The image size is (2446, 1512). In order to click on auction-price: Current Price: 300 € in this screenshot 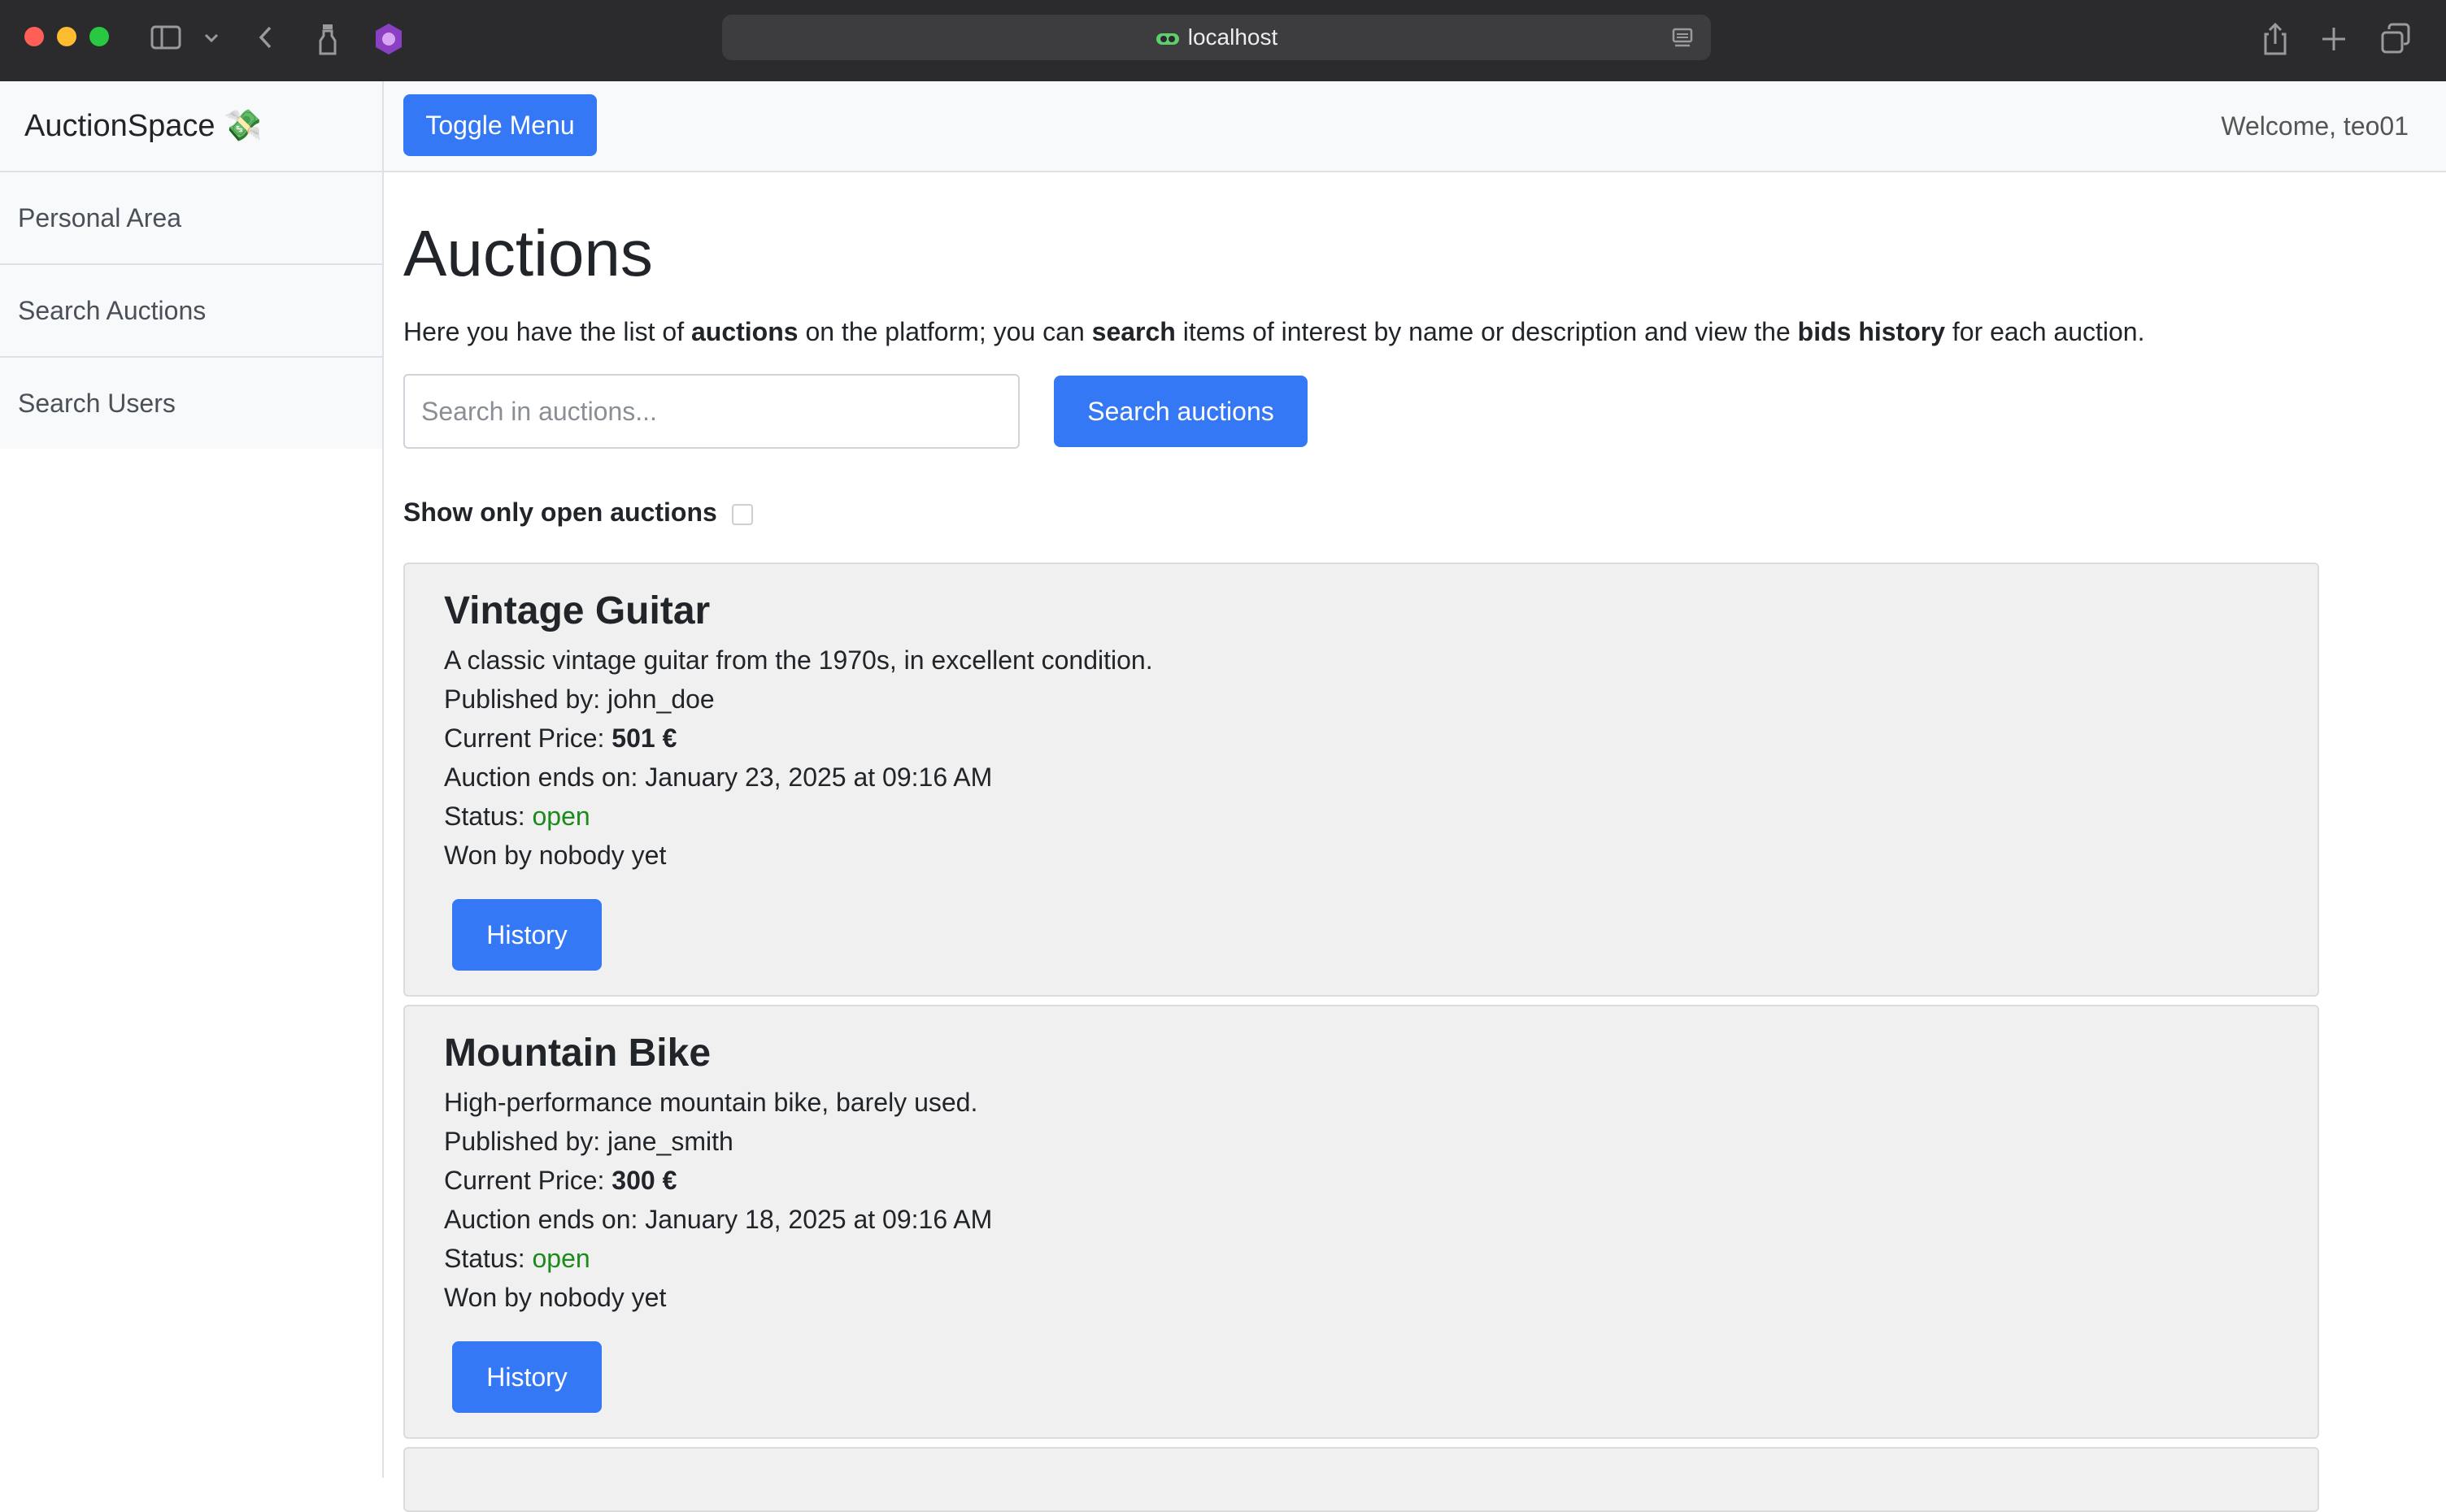, I will do `click(718, 1180)`.